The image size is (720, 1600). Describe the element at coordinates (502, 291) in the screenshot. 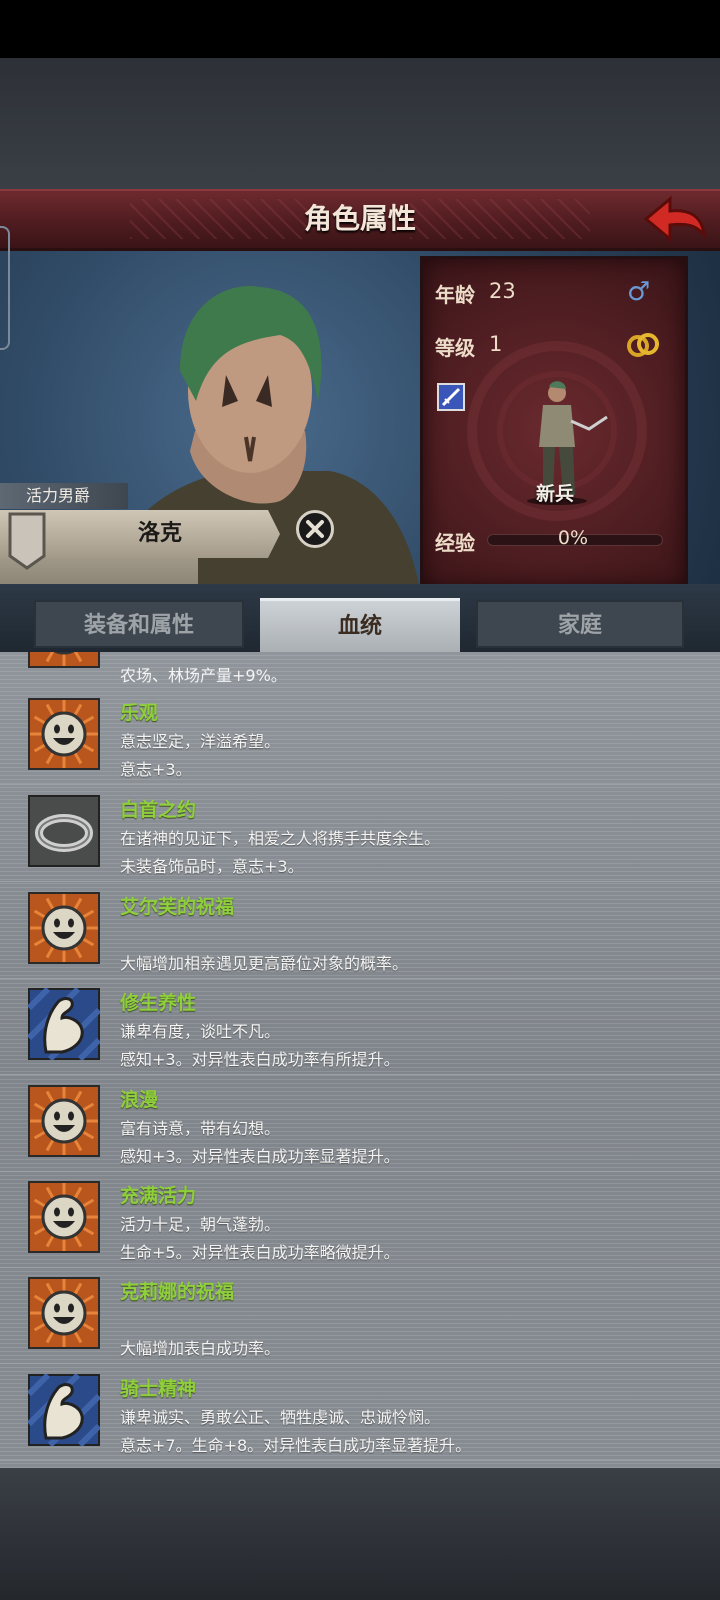

I see `age-value: 23` at that location.